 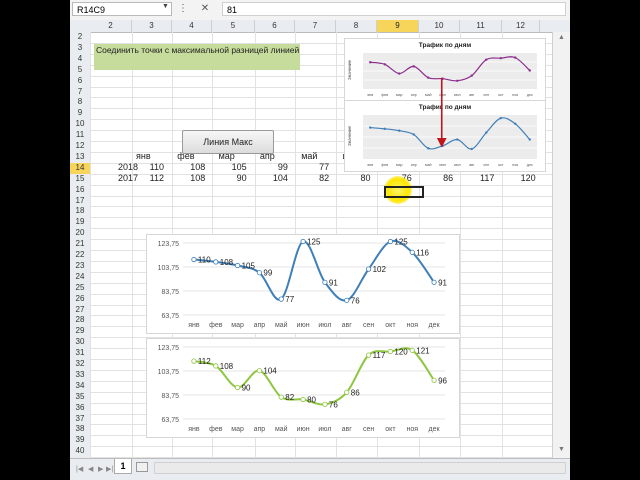 What do you see at coordinates (80, 331) in the screenshot?
I see `row-header-29: 29` at bounding box center [80, 331].